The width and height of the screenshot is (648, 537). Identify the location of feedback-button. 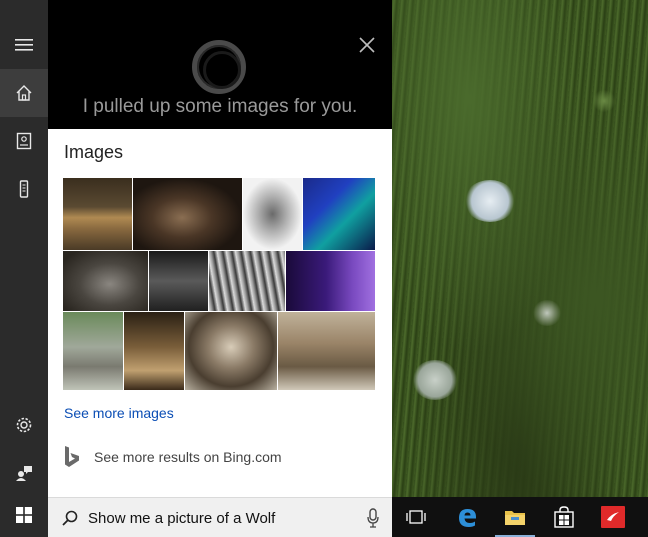
(24, 473).